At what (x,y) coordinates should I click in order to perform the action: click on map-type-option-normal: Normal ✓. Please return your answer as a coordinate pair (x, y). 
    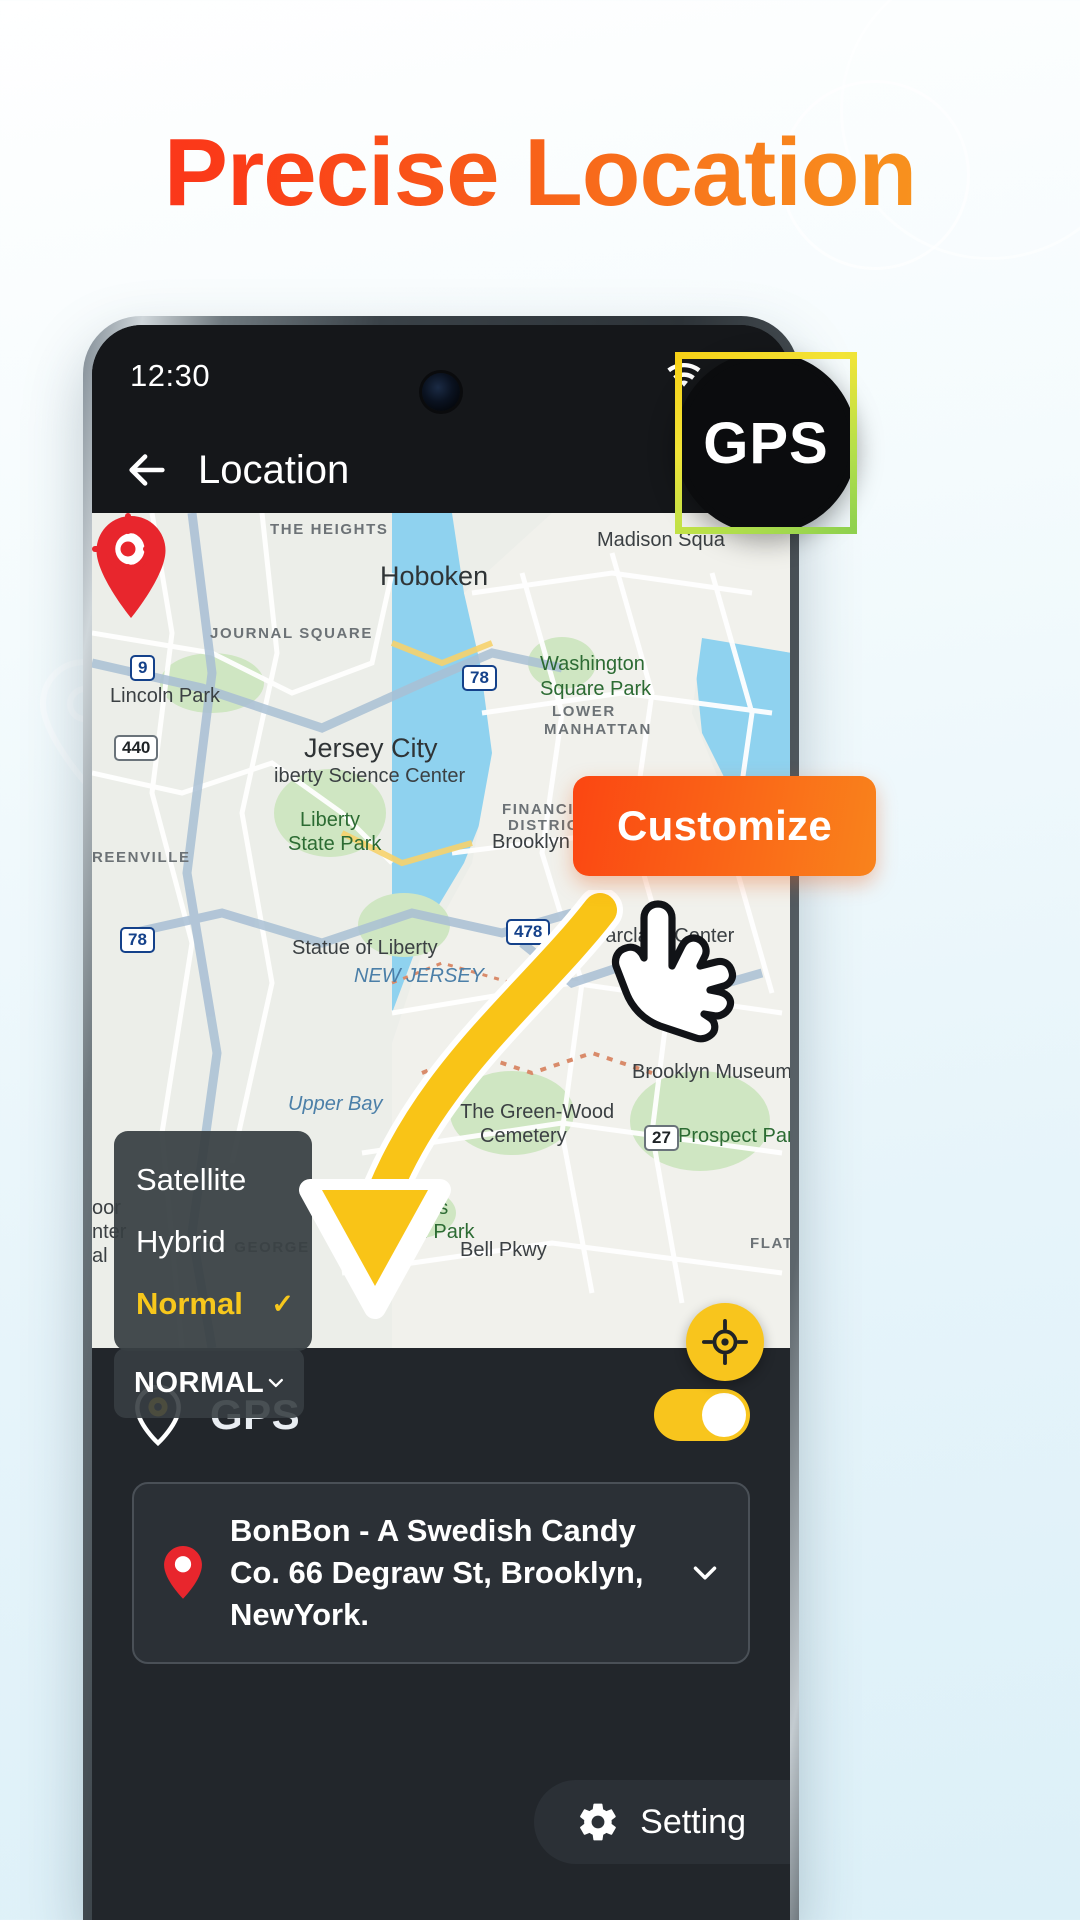
    Looking at the image, I should click on (213, 1304).